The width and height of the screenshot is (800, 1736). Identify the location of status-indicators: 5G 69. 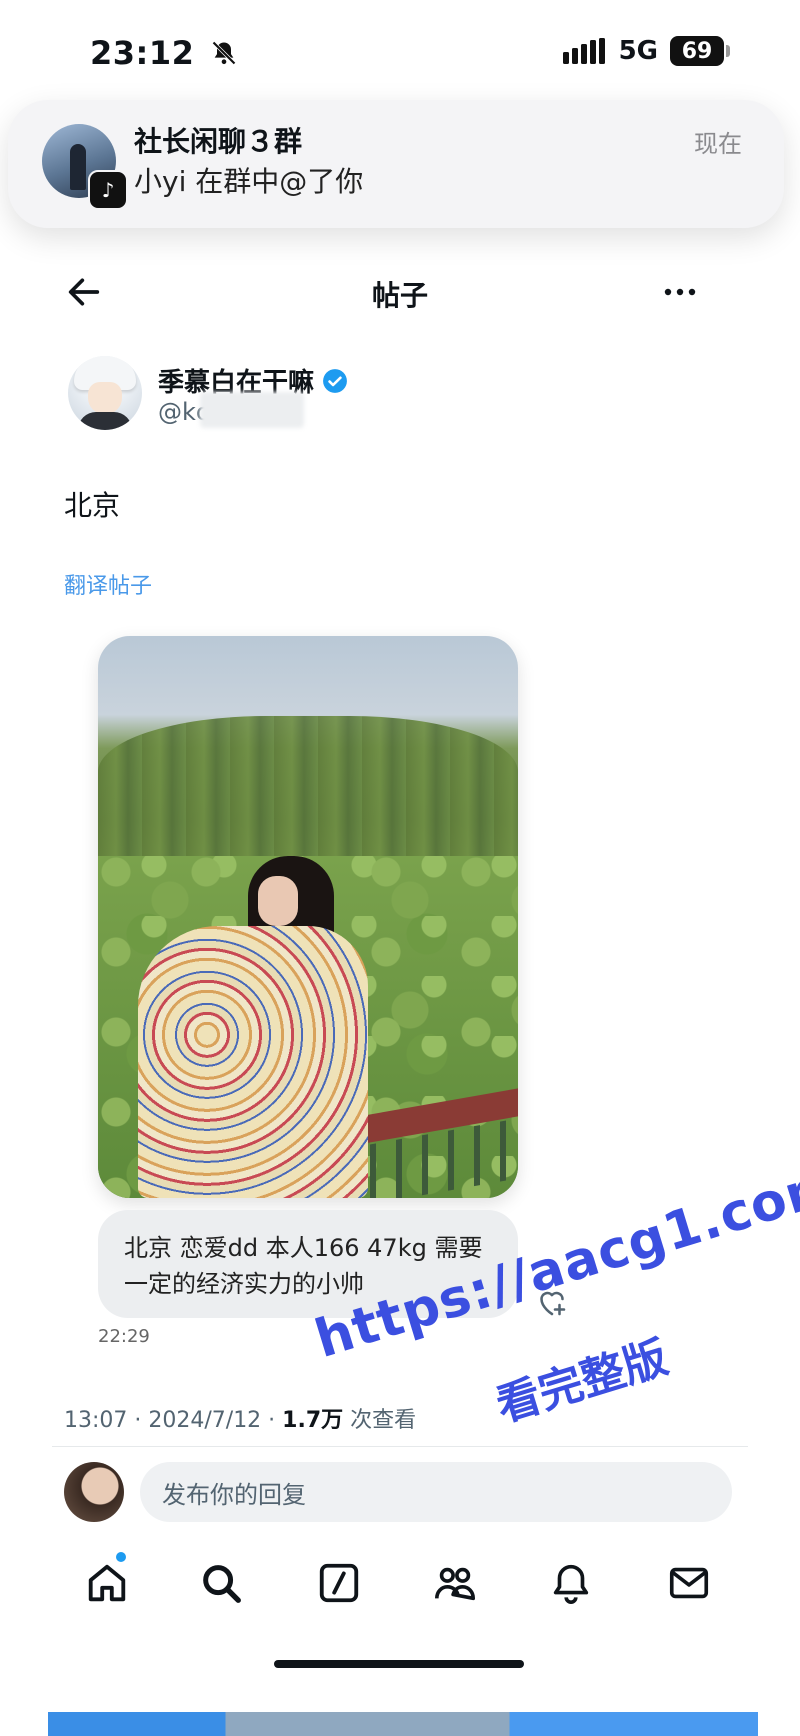
(646, 51).